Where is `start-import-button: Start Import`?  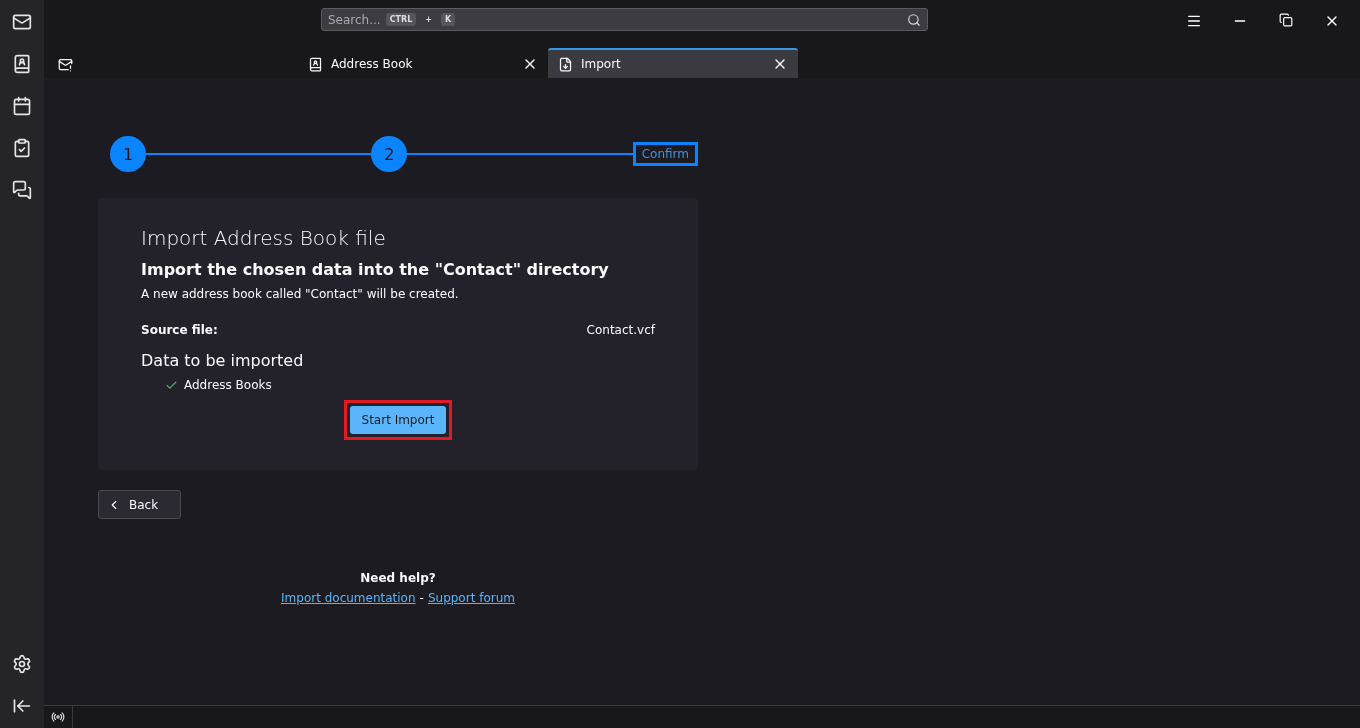
start-import-button: Start Import is located at coordinates (398, 420).